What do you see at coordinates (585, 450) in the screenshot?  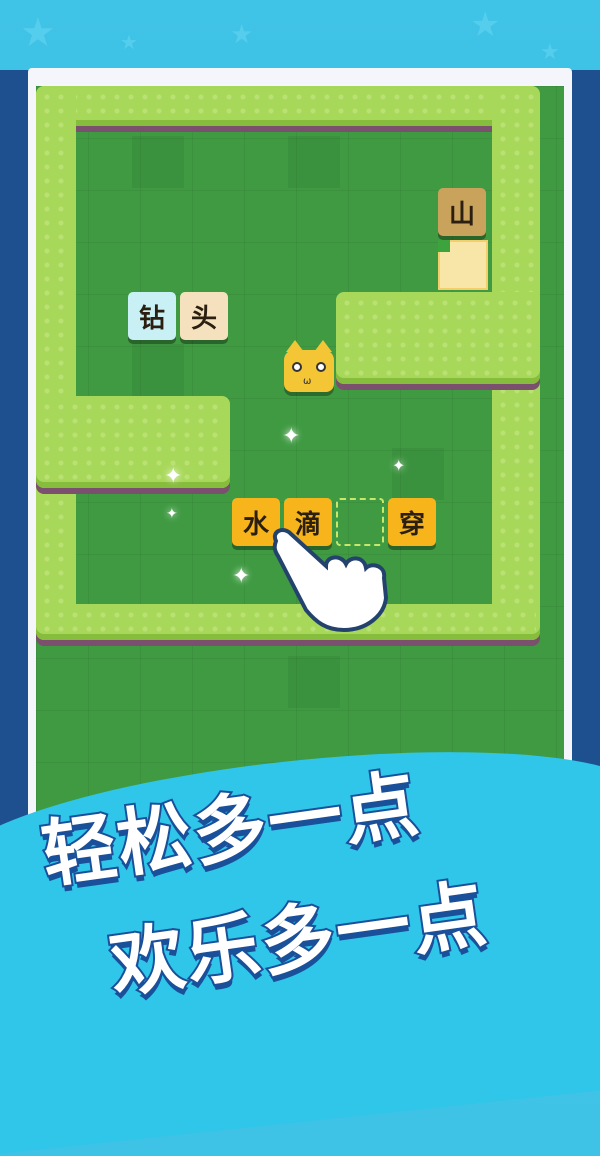 I see `right-side-panel` at bounding box center [585, 450].